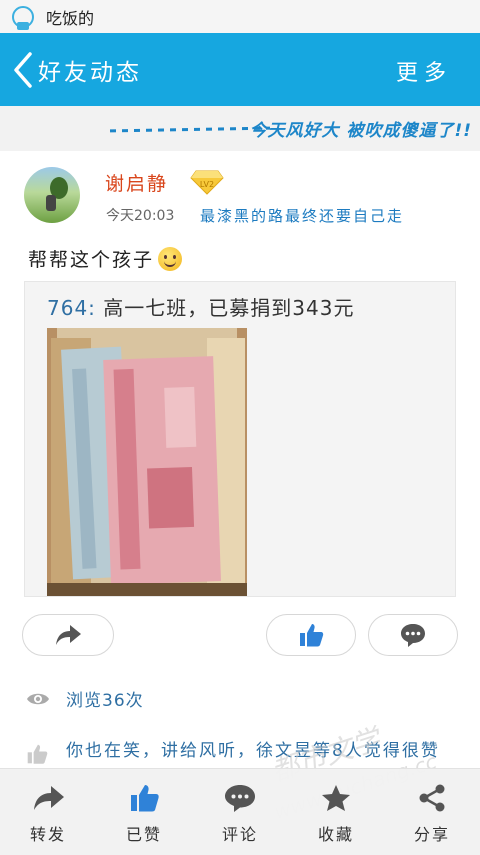  I want to click on post-time: 今天20:03, so click(140, 216).